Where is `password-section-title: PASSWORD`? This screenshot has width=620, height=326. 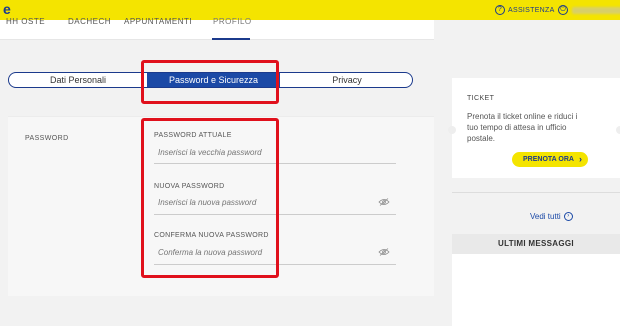 password-section-title: PASSWORD is located at coordinates (47, 138).